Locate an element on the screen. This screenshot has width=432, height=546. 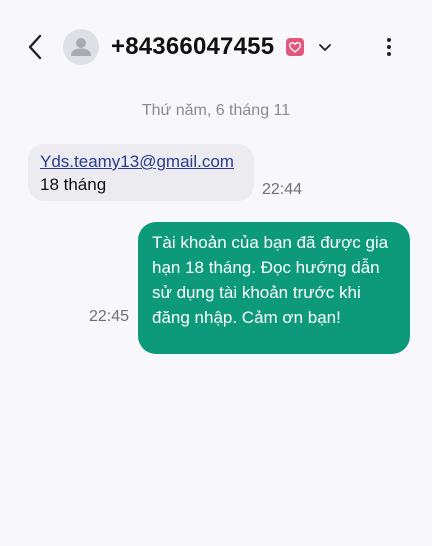
more-vertical-icon is located at coordinates (389, 47).